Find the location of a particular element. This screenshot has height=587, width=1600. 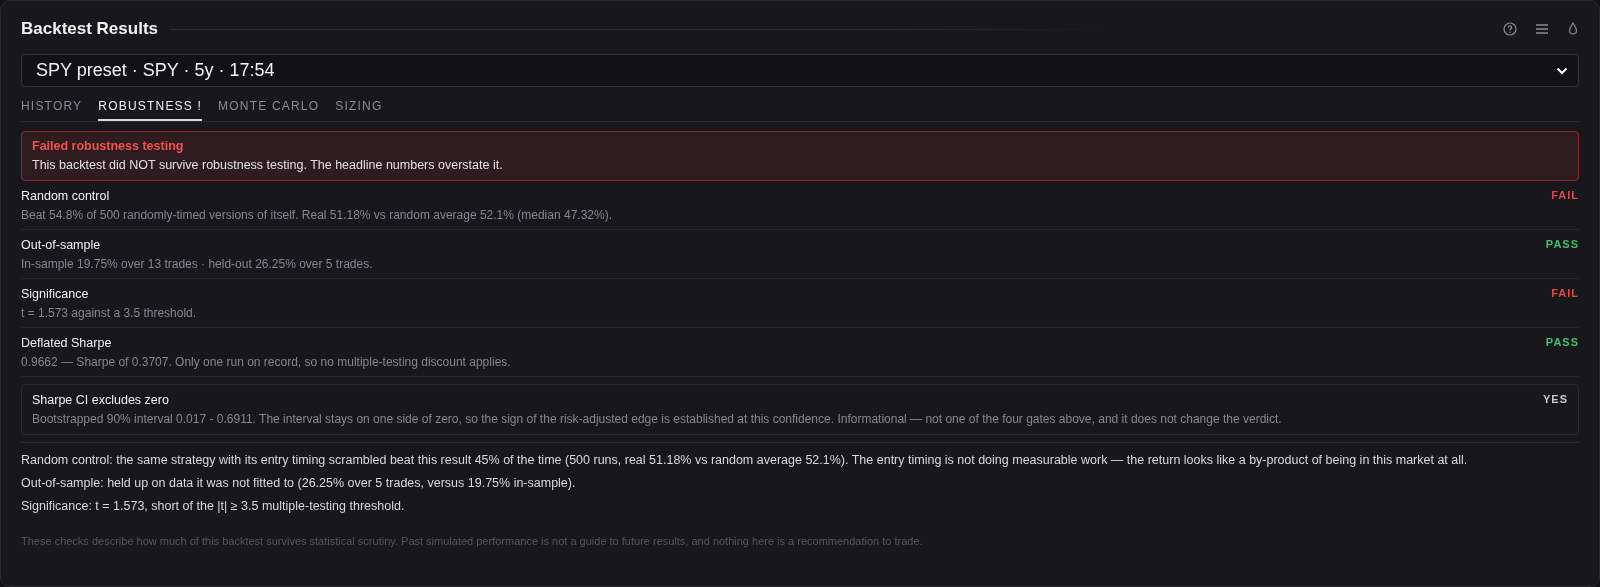

explanation-text: Significance: t = 1.573, short of the |t| ≥ 3.5 multiple-testing threshold. is located at coordinates (213, 506).